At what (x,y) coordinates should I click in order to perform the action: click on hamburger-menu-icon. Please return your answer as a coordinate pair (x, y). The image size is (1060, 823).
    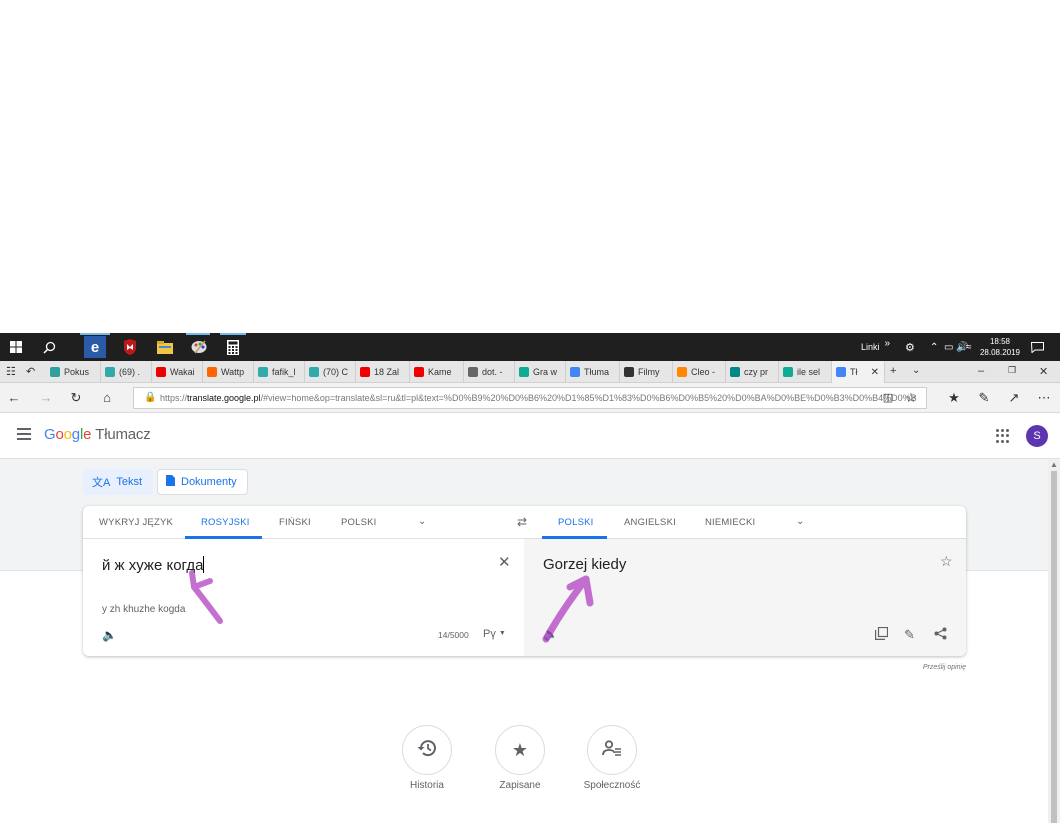
    Looking at the image, I should click on (24, 434).